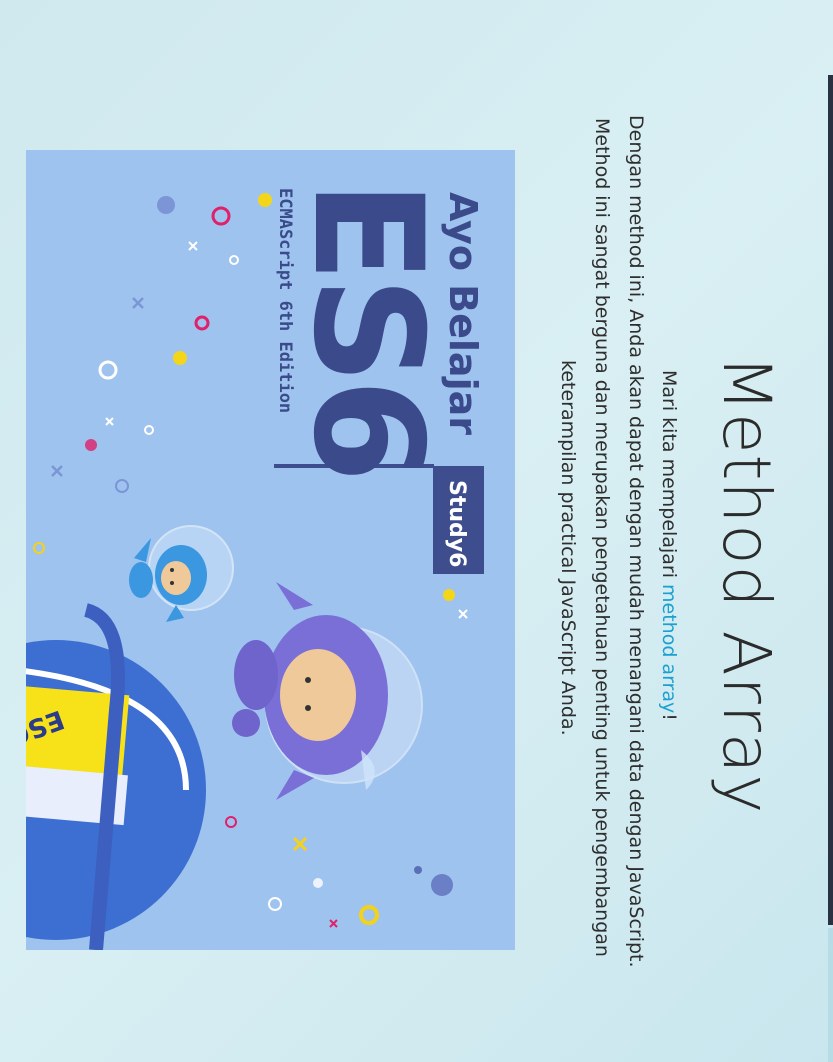 This screenshot has width=833, height=1062. I want to click on blue-cat-astronaut, so click(181, 573).